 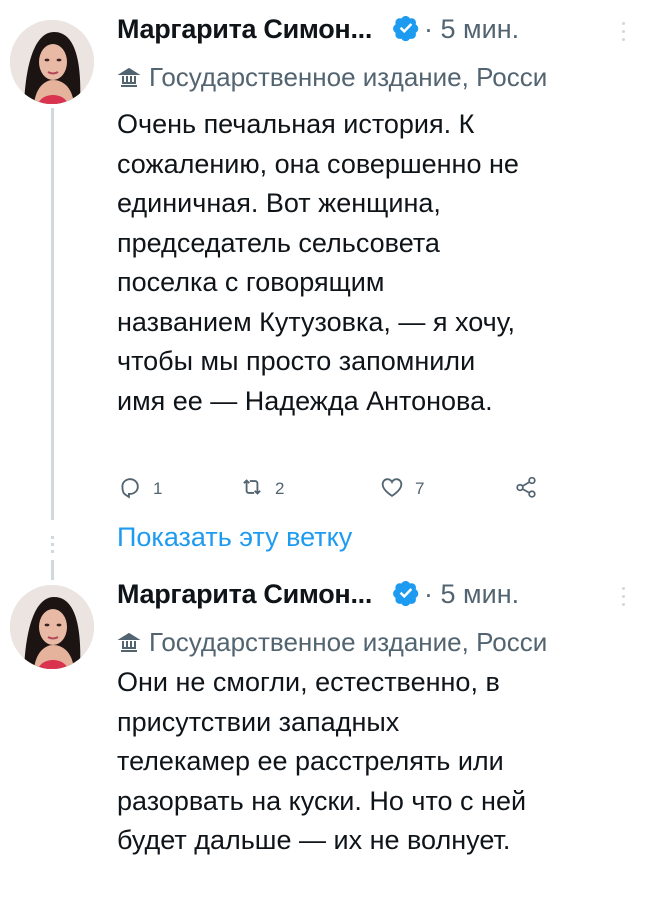 I want to click on tweet-text-line: председатель сельсовета, so click(x=278, y=242).